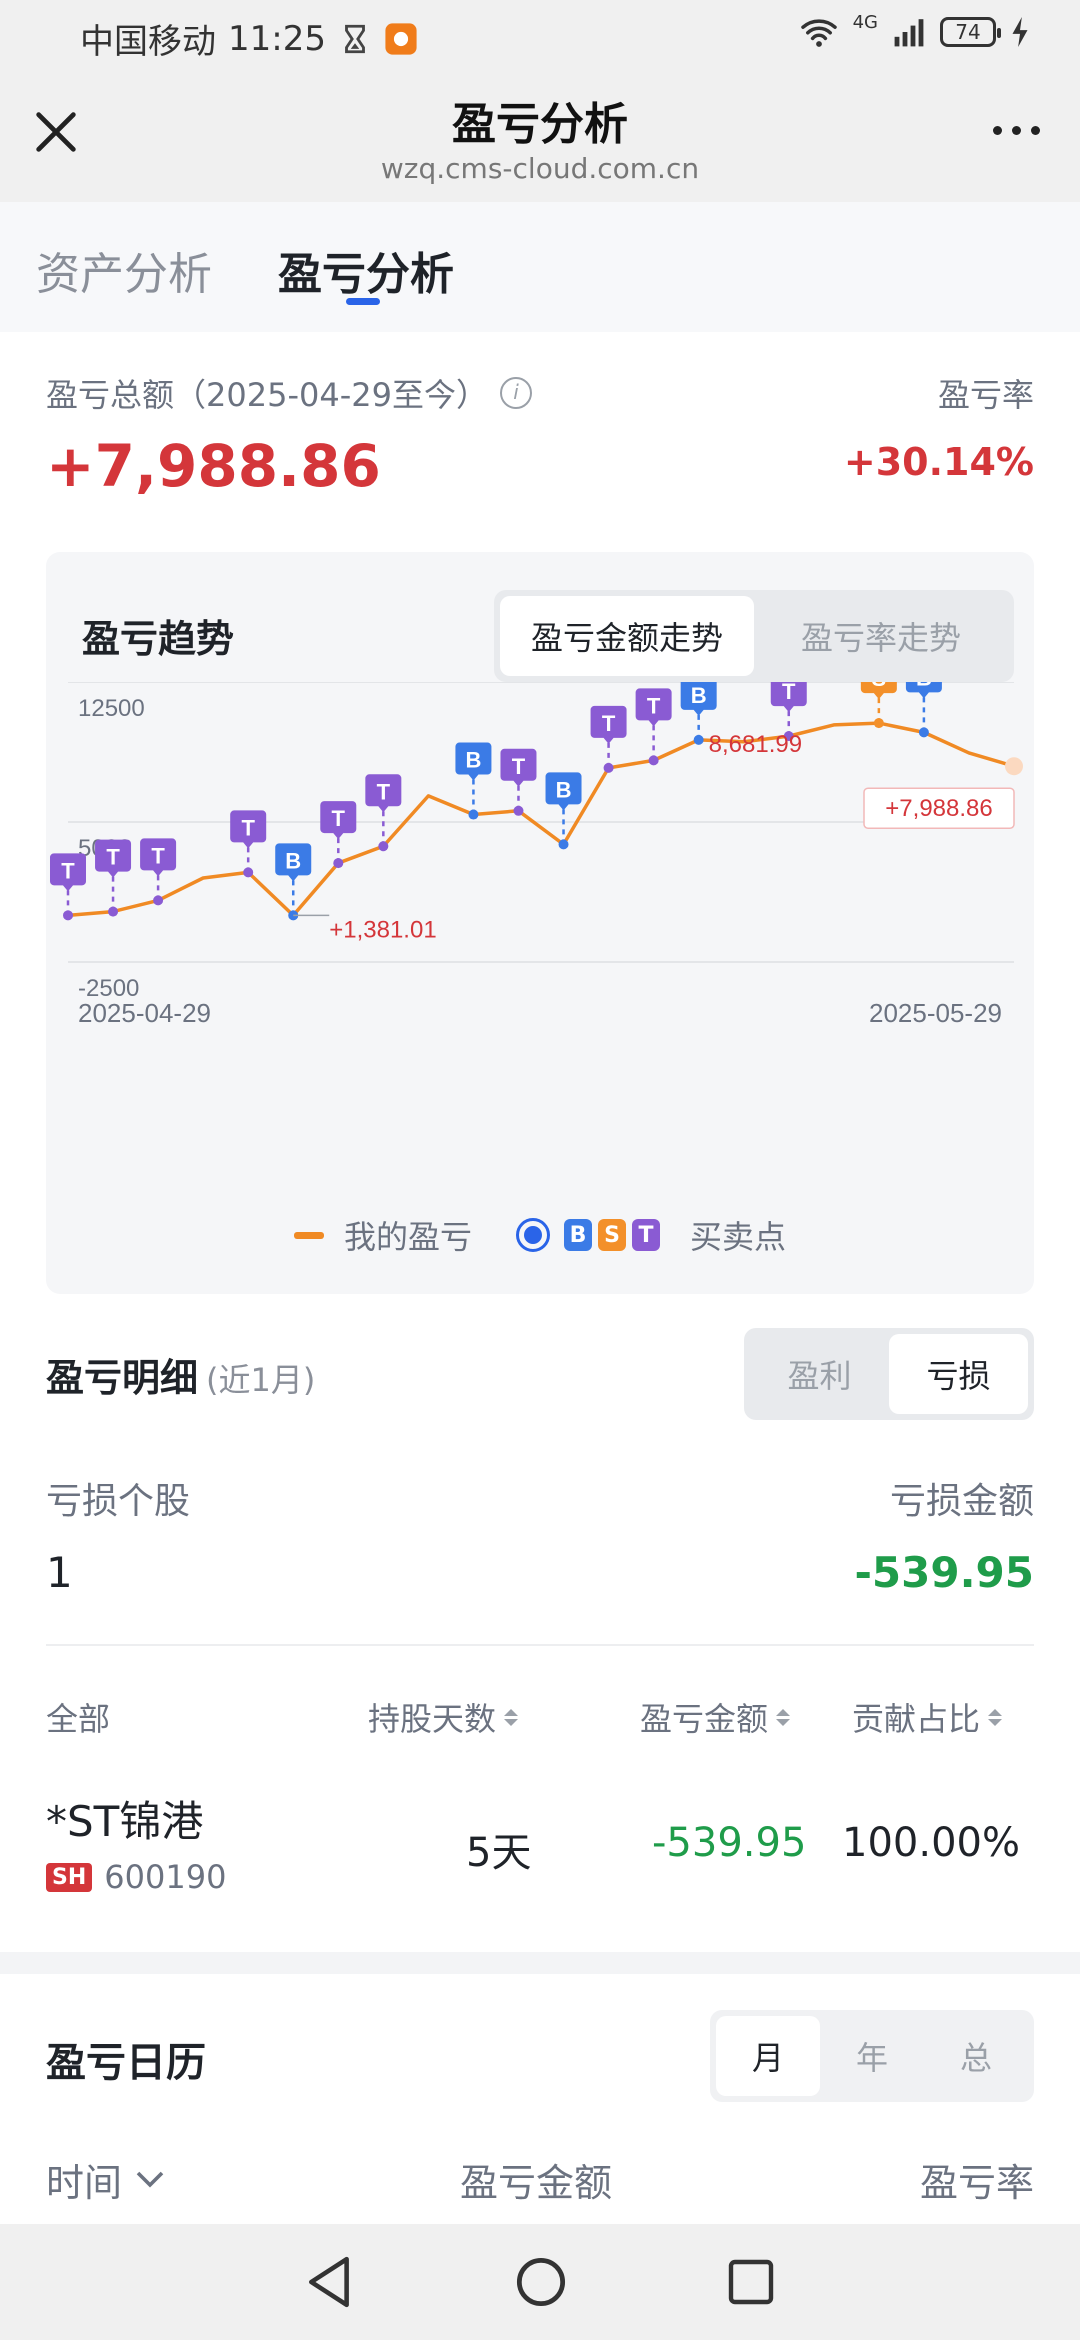 Image resolution: width=1080 pixels, height=2340 pixels. What do you see at coordinates (612, 1235) in the screenshot?
I see `sell-badge-icon: S` at bounding box center [612, 1235].